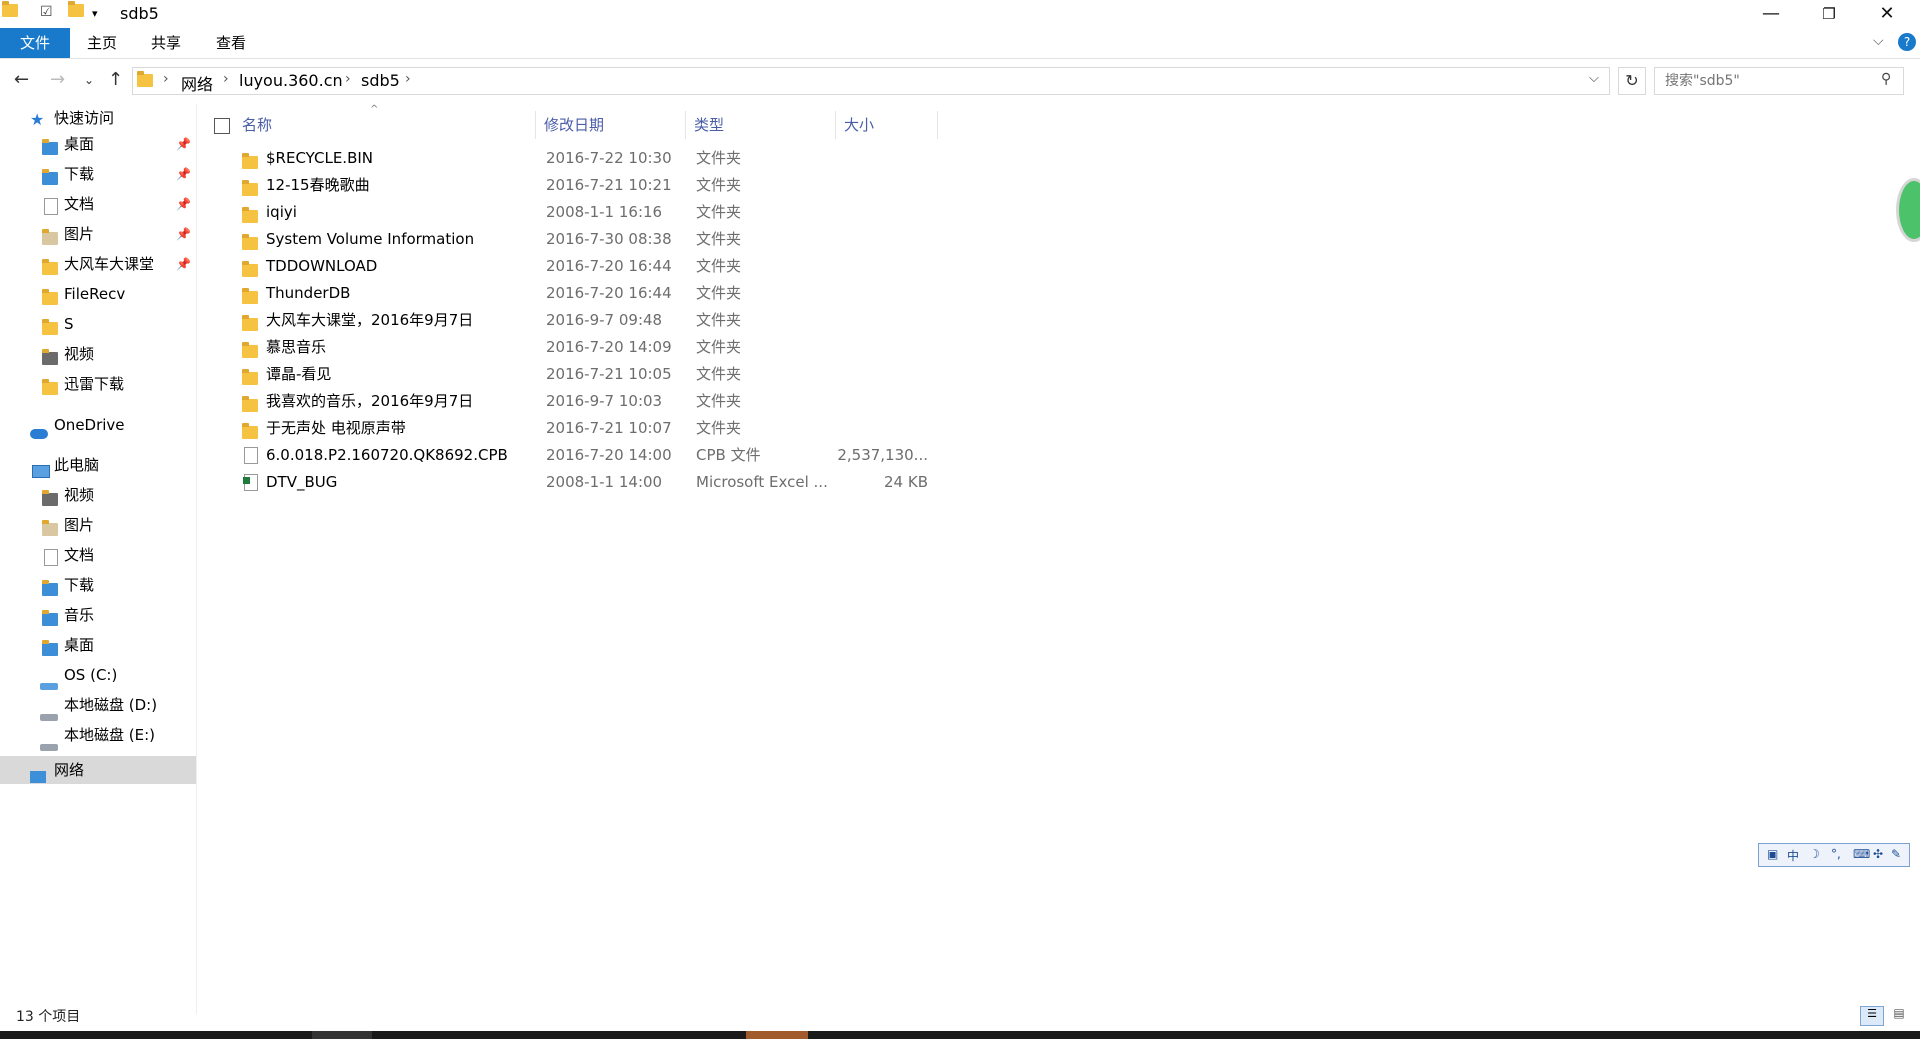 The width and height of the screenshot is (1920, 1039). What do you see at coordinates (688, 347) in the screenshot?
I see `file-row: 慕思音乐 2016-7-20 14:09 文件夹` at bounding box center [688, 347].